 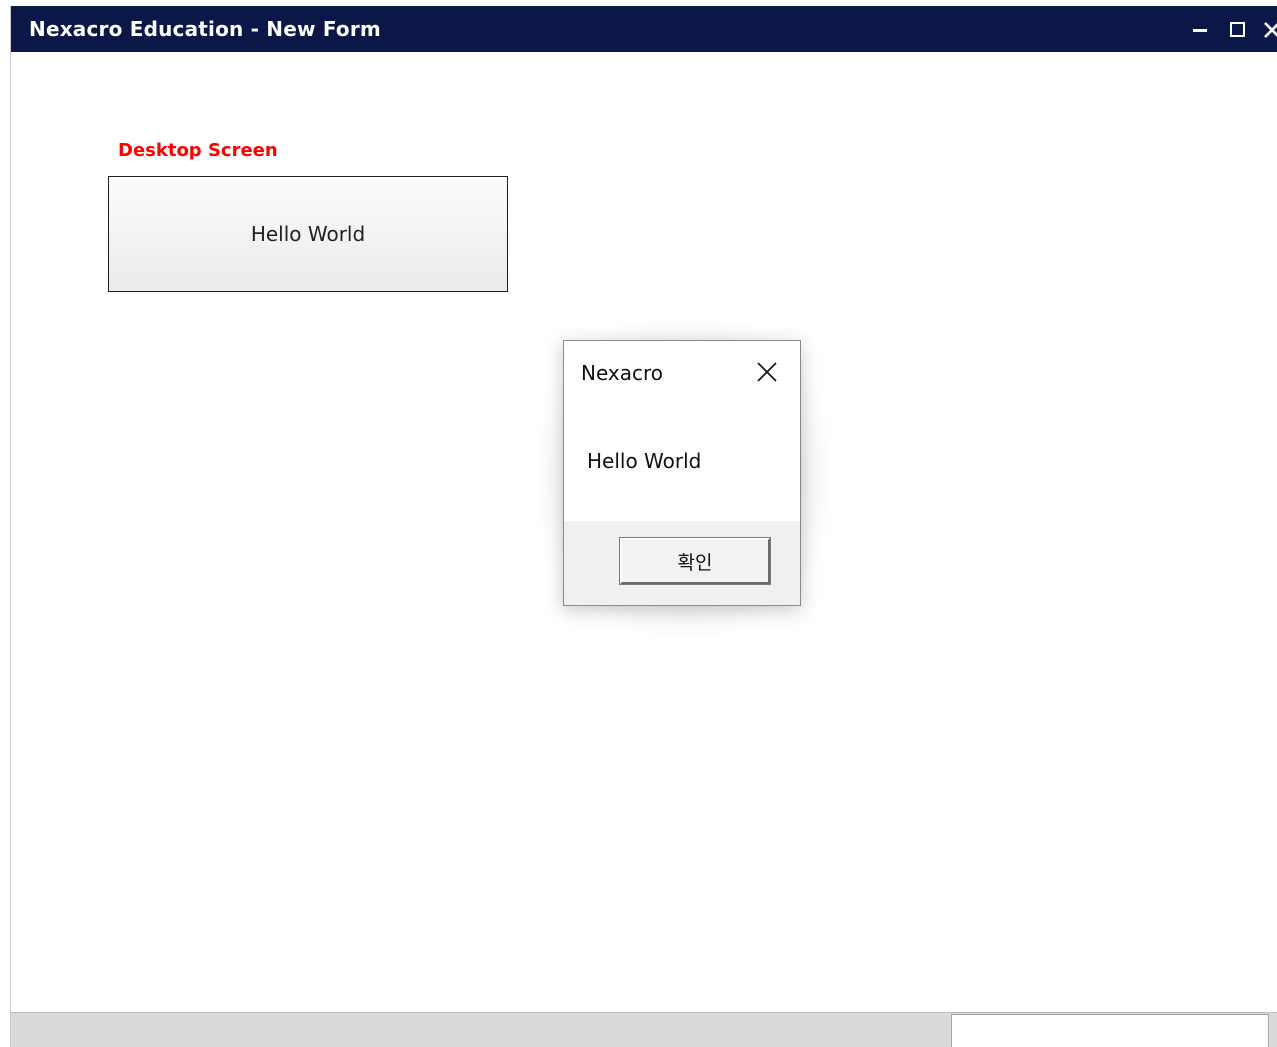 I want to click on dialog-close-button, so click(x=767, y=372).